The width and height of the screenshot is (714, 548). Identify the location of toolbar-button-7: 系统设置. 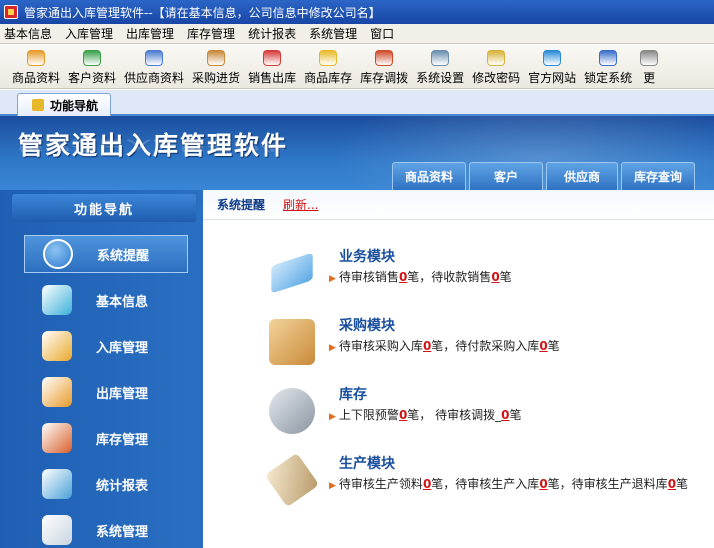
(440, 65).